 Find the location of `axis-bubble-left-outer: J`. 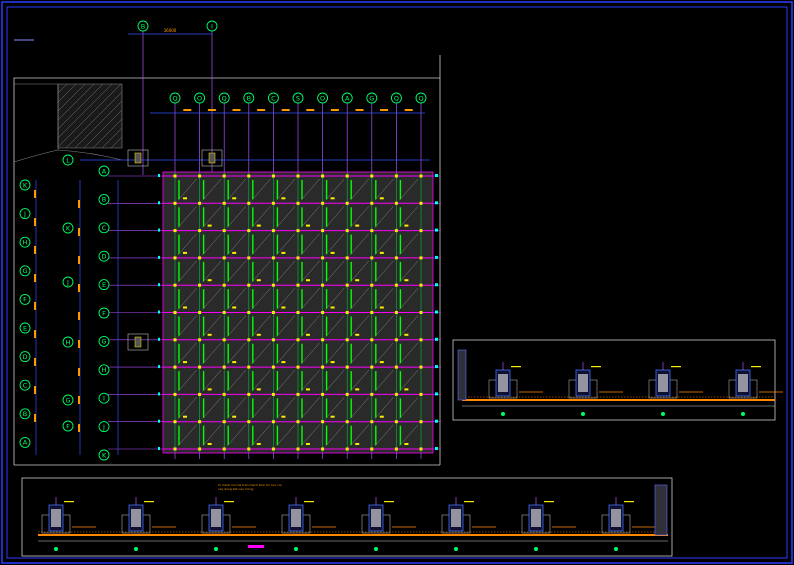

axis-bubble-left-outer: J is located at coordinates (25, 214).